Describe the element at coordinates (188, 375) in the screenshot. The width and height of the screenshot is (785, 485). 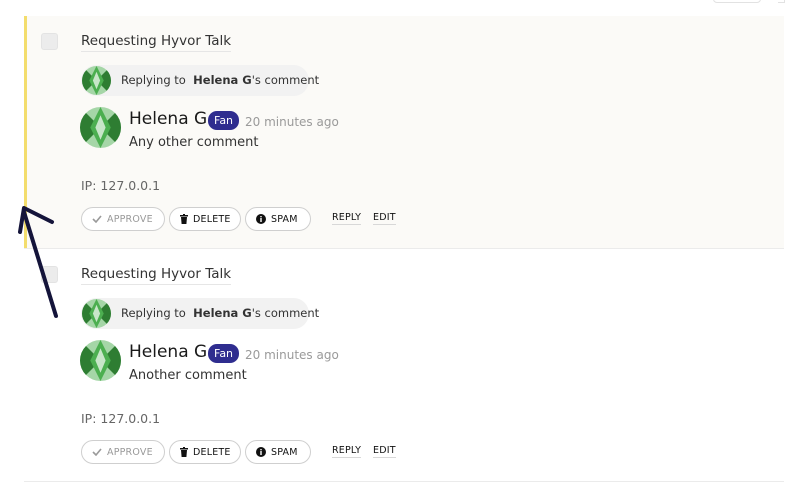
I see `comment-body: Another comment` at that location.